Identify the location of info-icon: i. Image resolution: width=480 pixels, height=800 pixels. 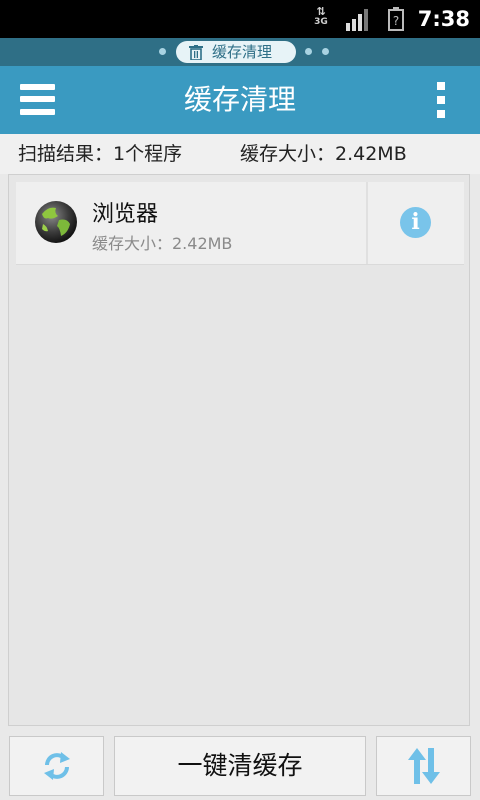
(415, 222).